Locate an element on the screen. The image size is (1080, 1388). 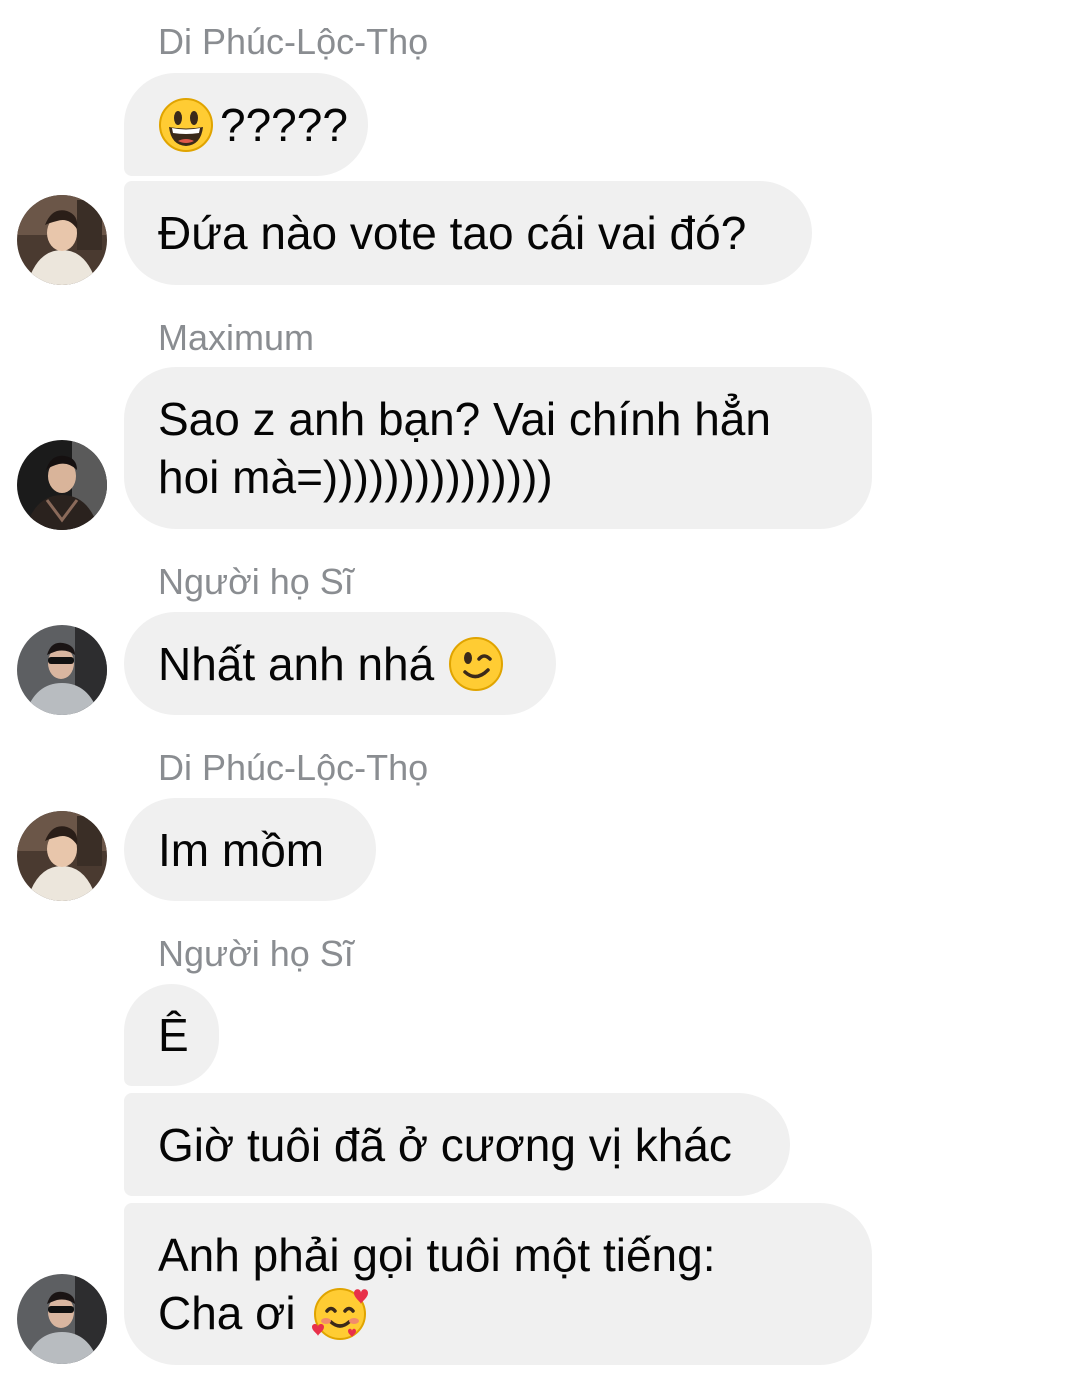
message-text: Cha ơi is located at coordinates (227, 1313).